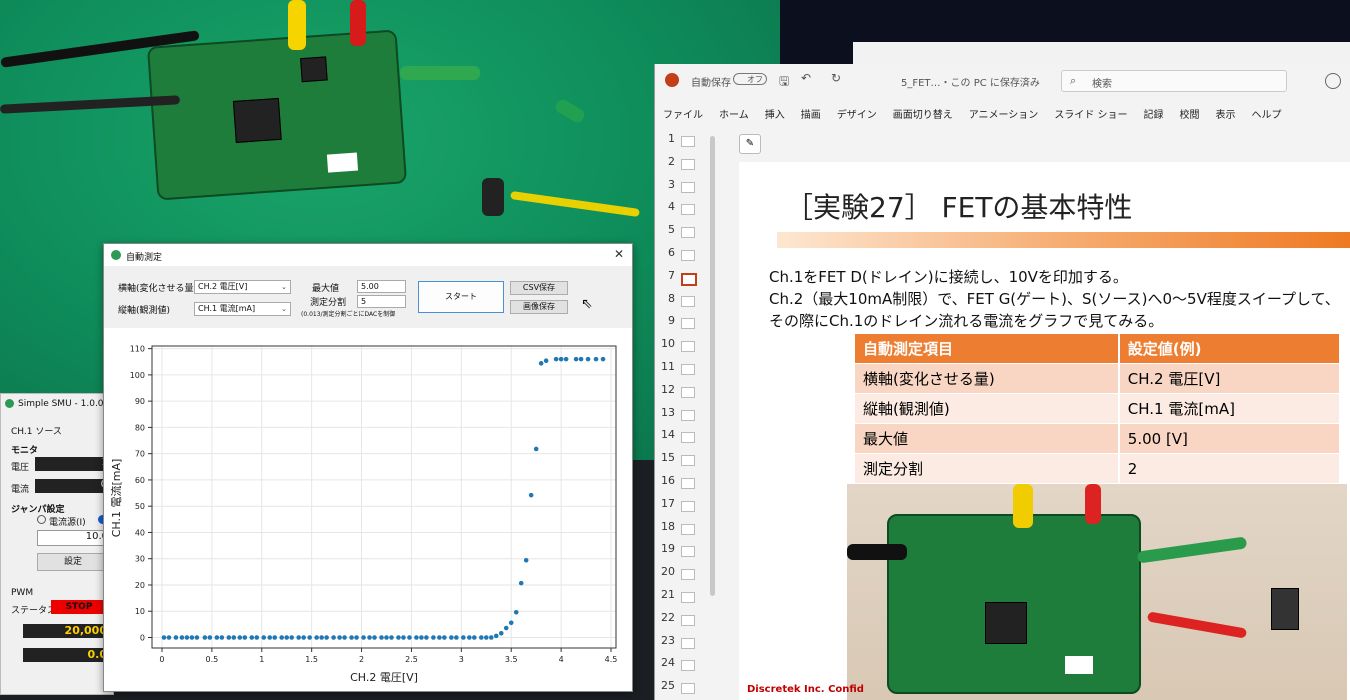 The image size is (1350, 700). Describe the element at coordinates (65, 404) in the screenshot. I see `smu-title: Simple SMU - 1.0.0.0` at that location.